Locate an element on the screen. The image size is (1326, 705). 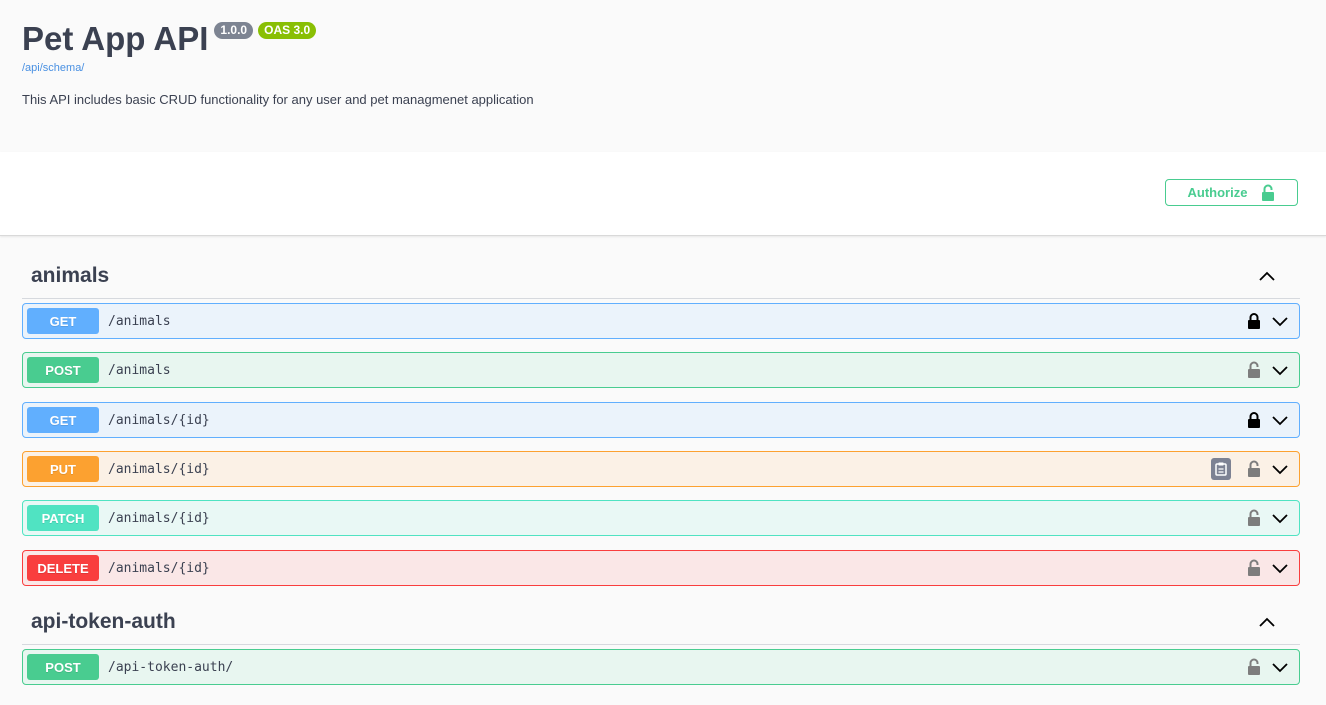
tag-header-api-token-auth: api-token-auth is located at coordinates (661, 622).